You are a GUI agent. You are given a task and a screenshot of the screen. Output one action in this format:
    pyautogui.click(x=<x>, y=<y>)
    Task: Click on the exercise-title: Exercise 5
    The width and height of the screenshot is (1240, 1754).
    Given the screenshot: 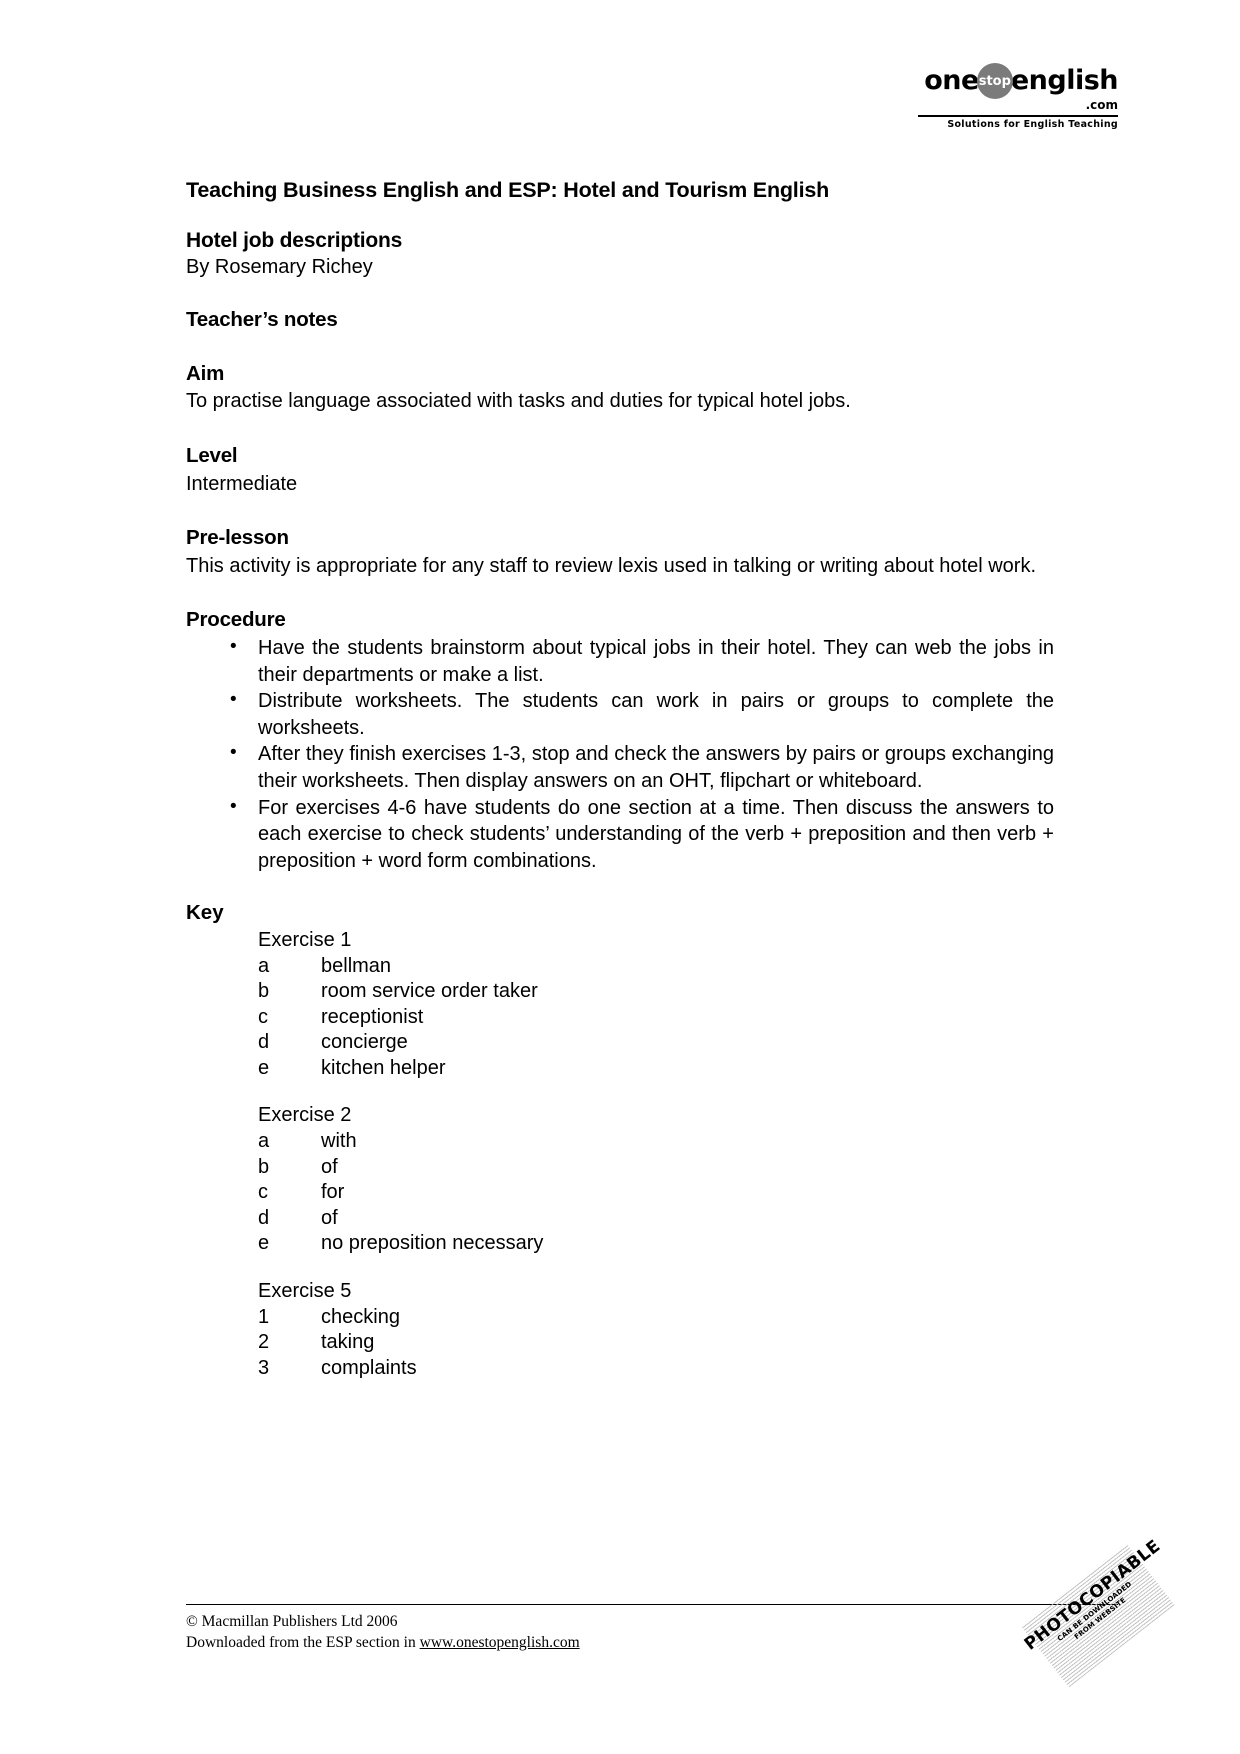 What is the action you would take?
    pyautogui.click(x=305, y=1291)
    